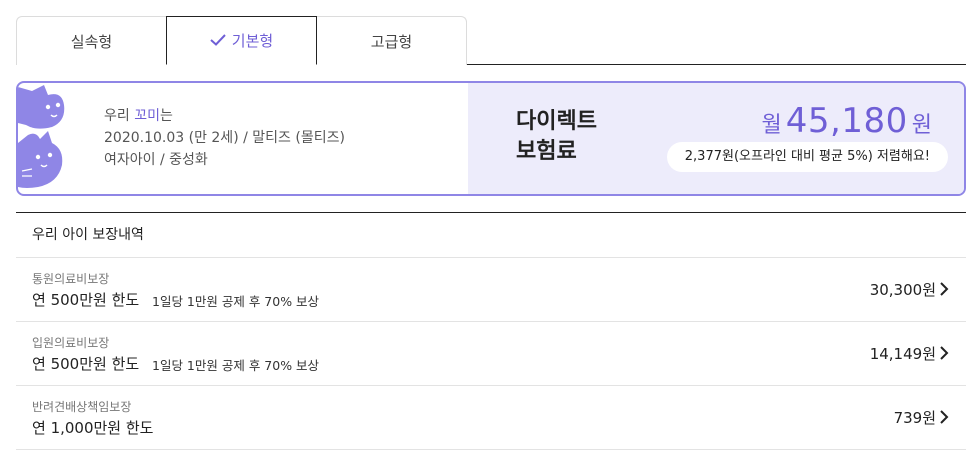 The height and width of the screenshot is (473, 980). I want to click on coverage-category: 입원의료비보장, so click(71, 343).